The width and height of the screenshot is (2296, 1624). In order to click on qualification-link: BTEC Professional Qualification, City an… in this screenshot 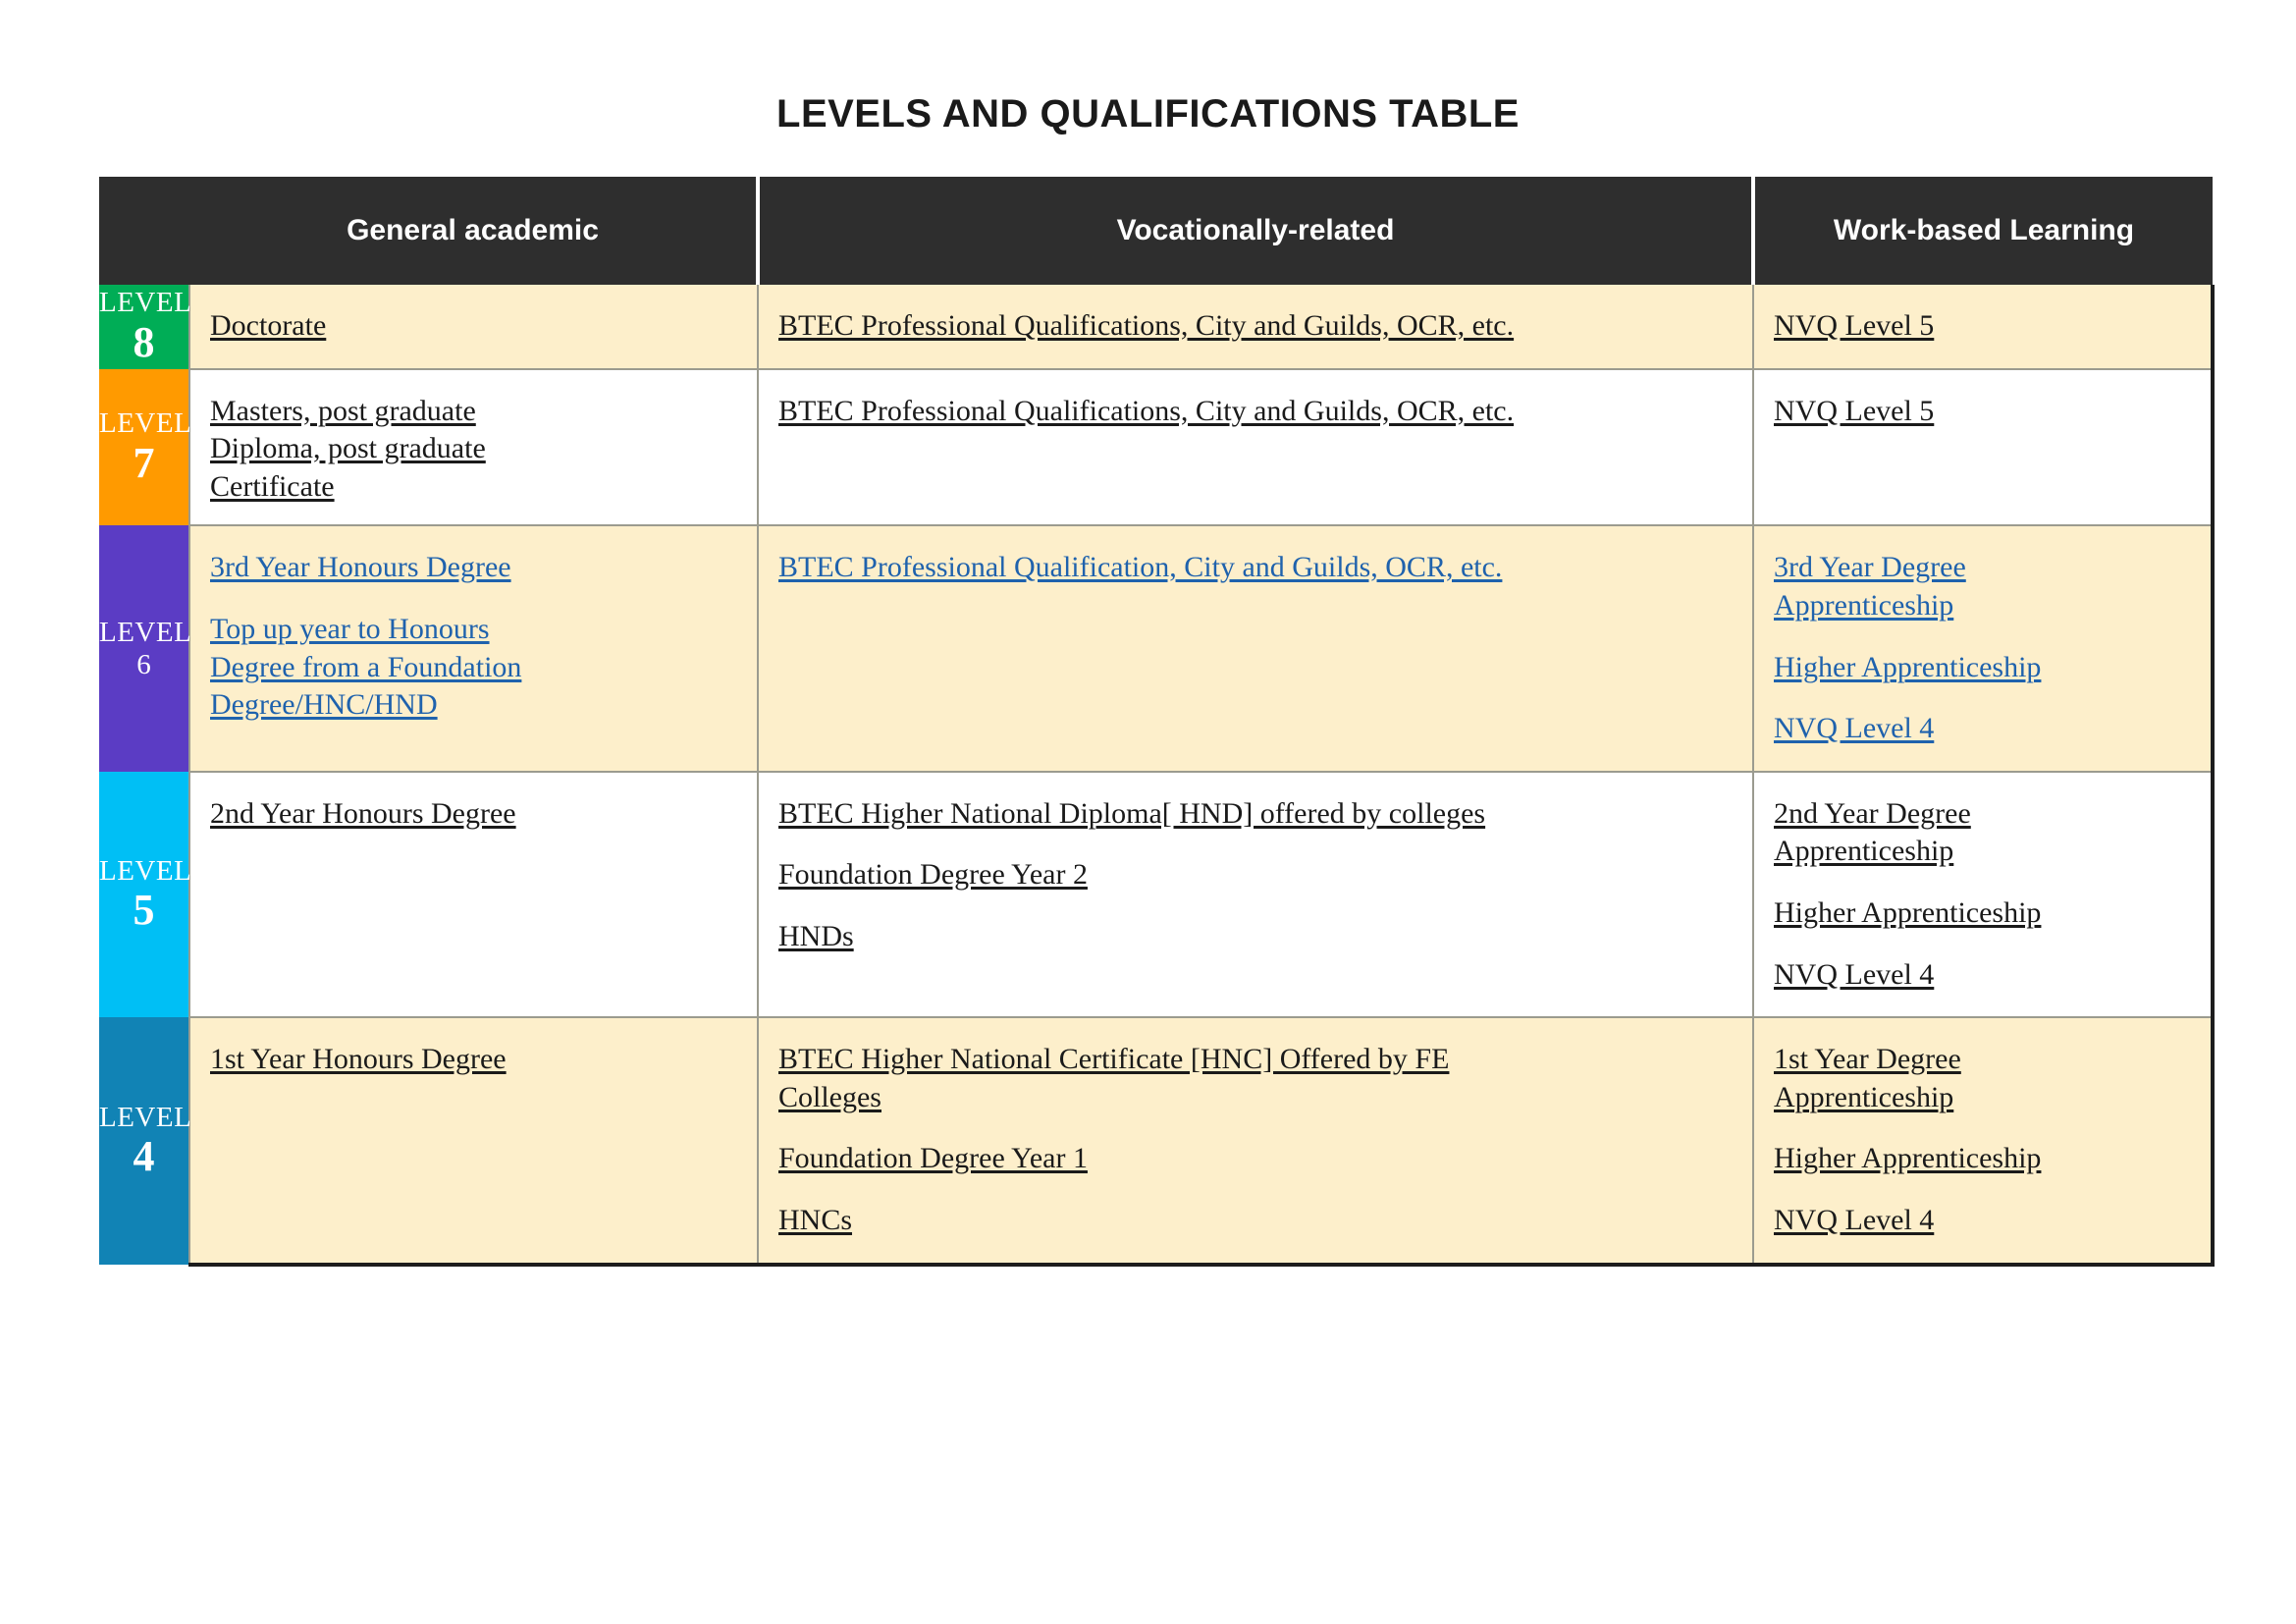, I will do `click(1140, 568)`.